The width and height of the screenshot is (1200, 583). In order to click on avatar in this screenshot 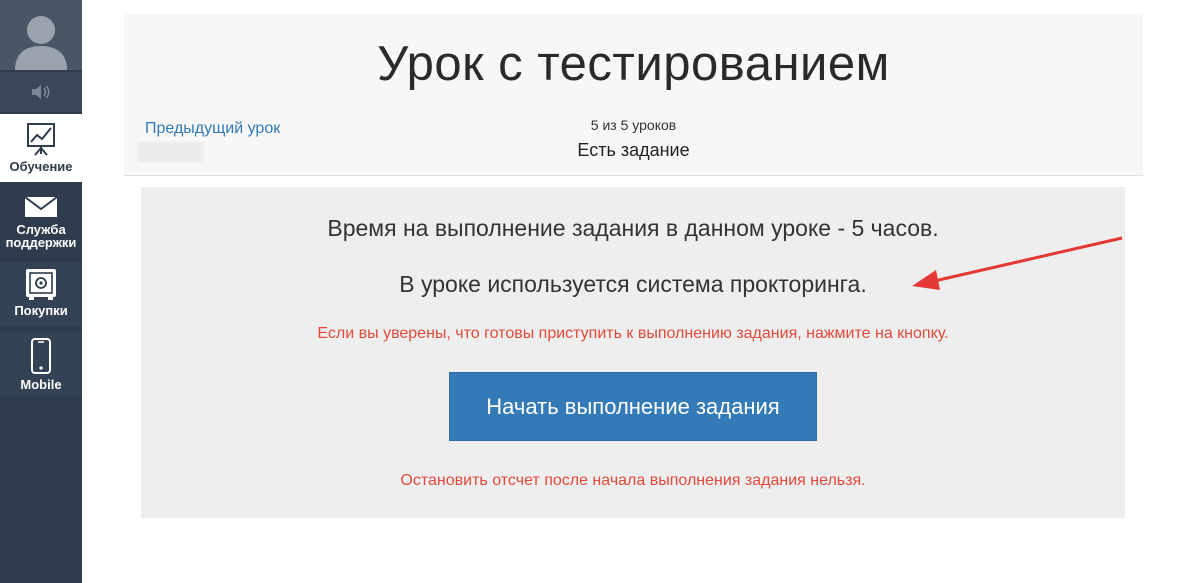, I will do `click(41, 35)`.